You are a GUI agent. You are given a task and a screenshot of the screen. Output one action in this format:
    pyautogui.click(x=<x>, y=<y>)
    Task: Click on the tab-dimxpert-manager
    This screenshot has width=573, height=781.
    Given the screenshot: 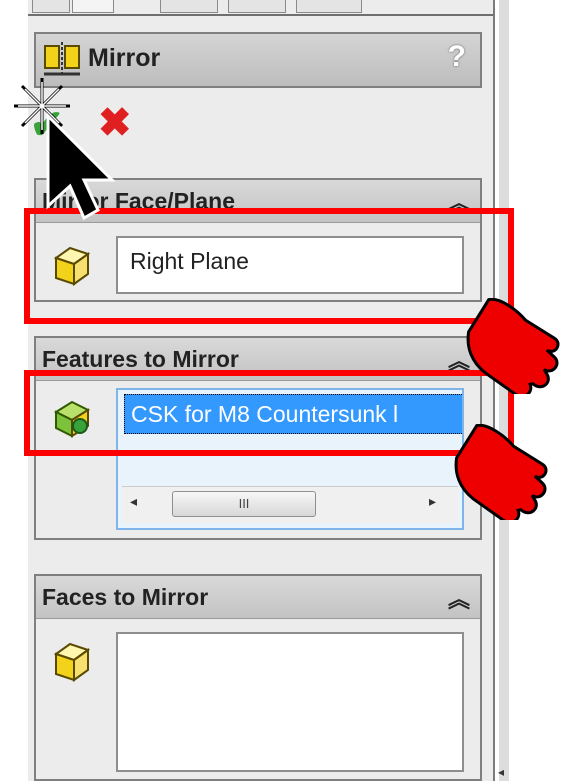 What is the action you would take?
    pyautogui.click(x=257, y=6)
    